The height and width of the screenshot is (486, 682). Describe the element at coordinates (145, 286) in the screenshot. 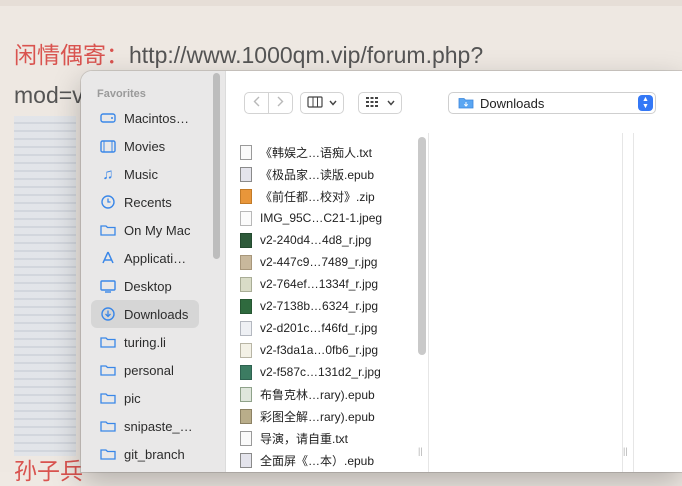

I see `sidebar-item-desktop: Desktop` at that location.